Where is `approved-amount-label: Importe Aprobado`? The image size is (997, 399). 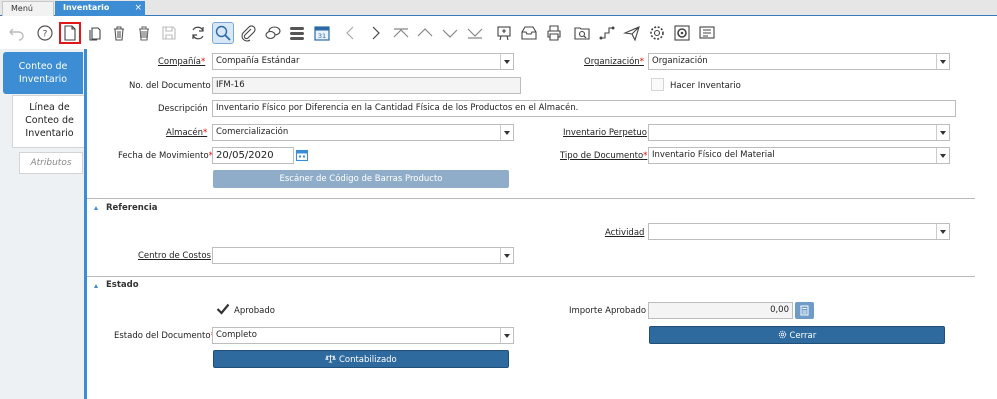
approved-amount-label: Importe Aprobado is located at coordinates (608, 311).